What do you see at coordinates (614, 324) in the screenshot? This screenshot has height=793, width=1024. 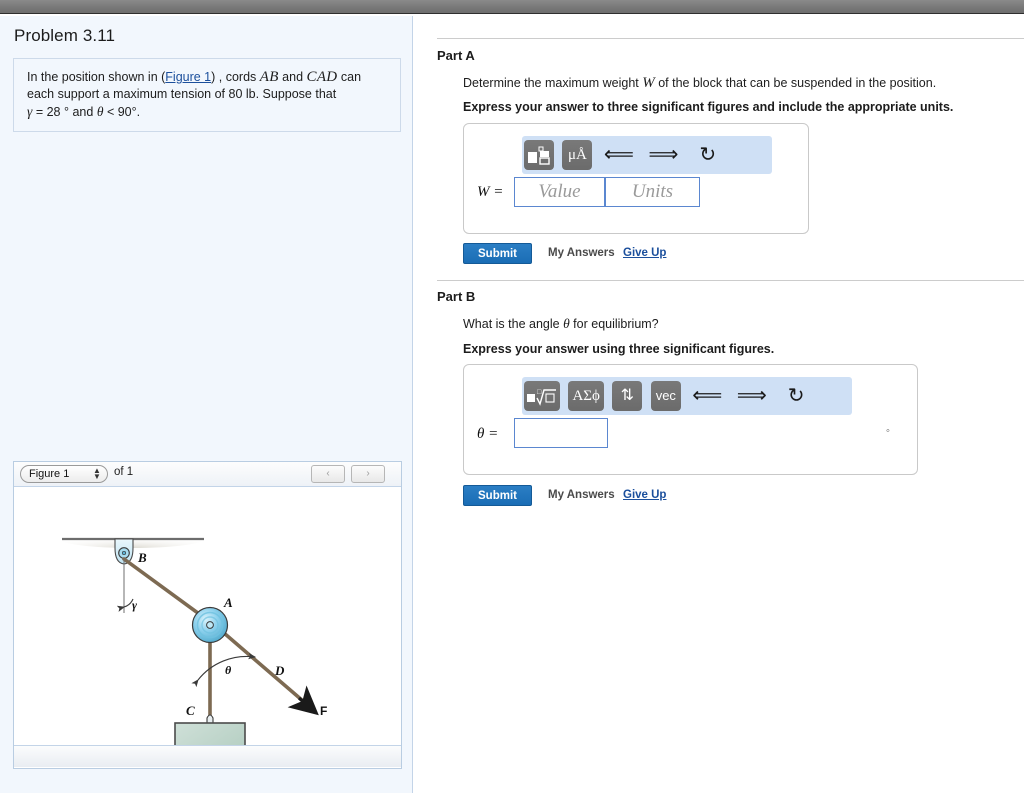 I see `part-b-question-post: for equilibrium?` at bounding box center [614, 324].